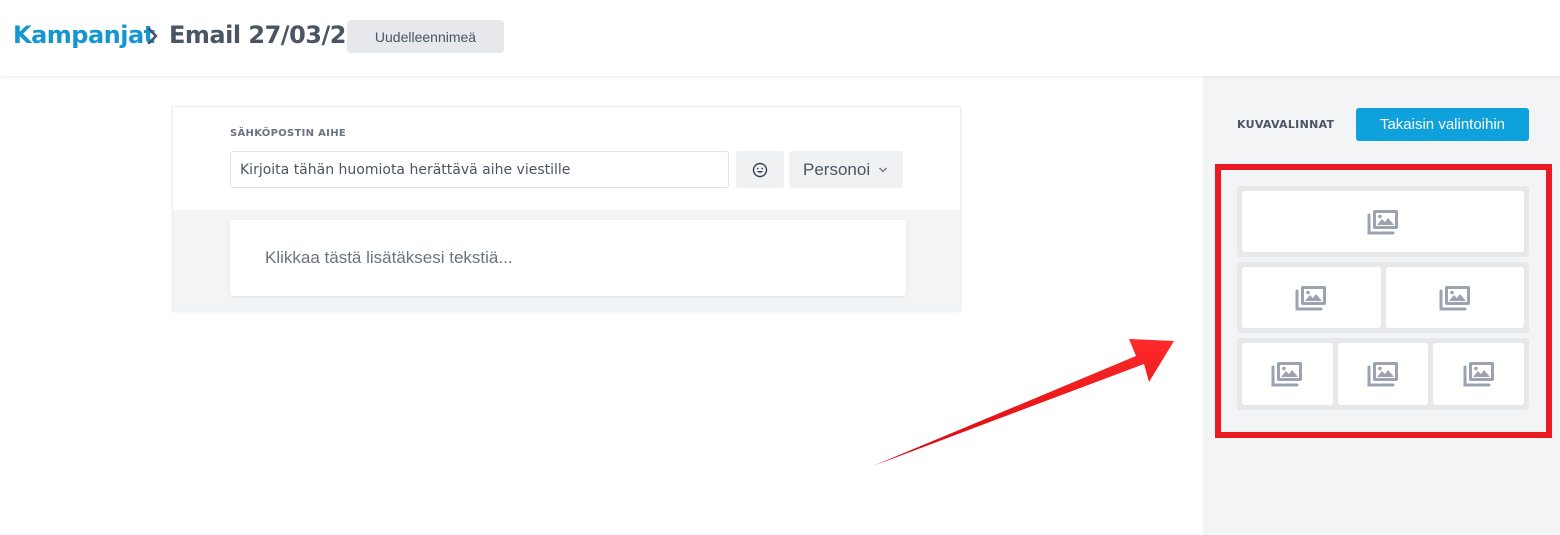 This screenshot has width=1560, height=535. I want to click on subject-input, so click(479, 169).